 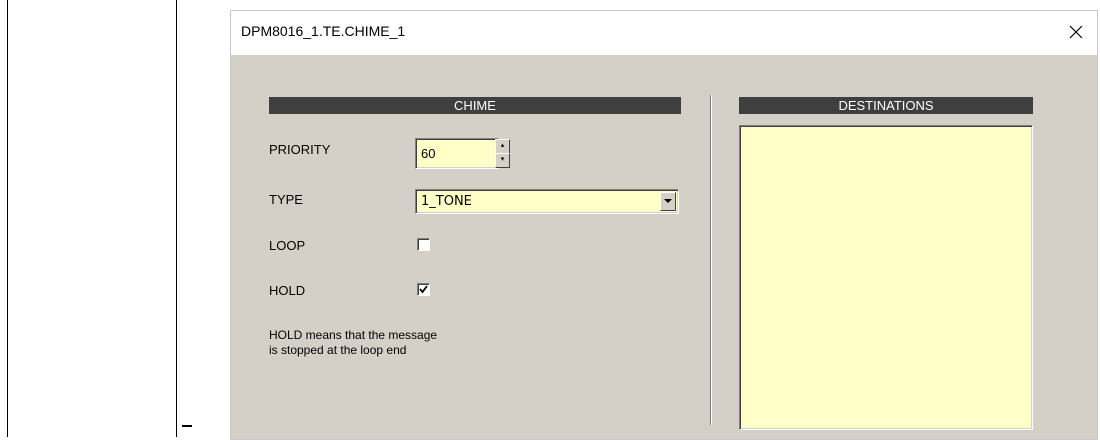 I want to click on type-value: 1_TONE, so click(x=446, y=201).